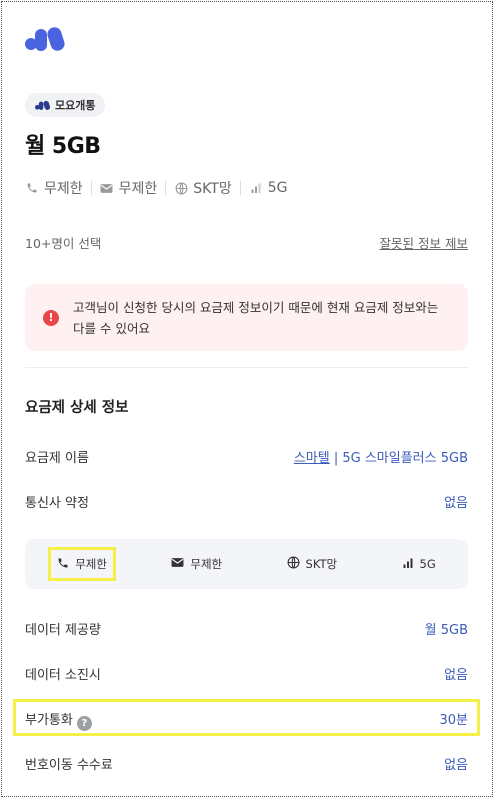 This screenshot has width=494, height=798. I want to click on chip-sms: 무제한, so click(196, 564).